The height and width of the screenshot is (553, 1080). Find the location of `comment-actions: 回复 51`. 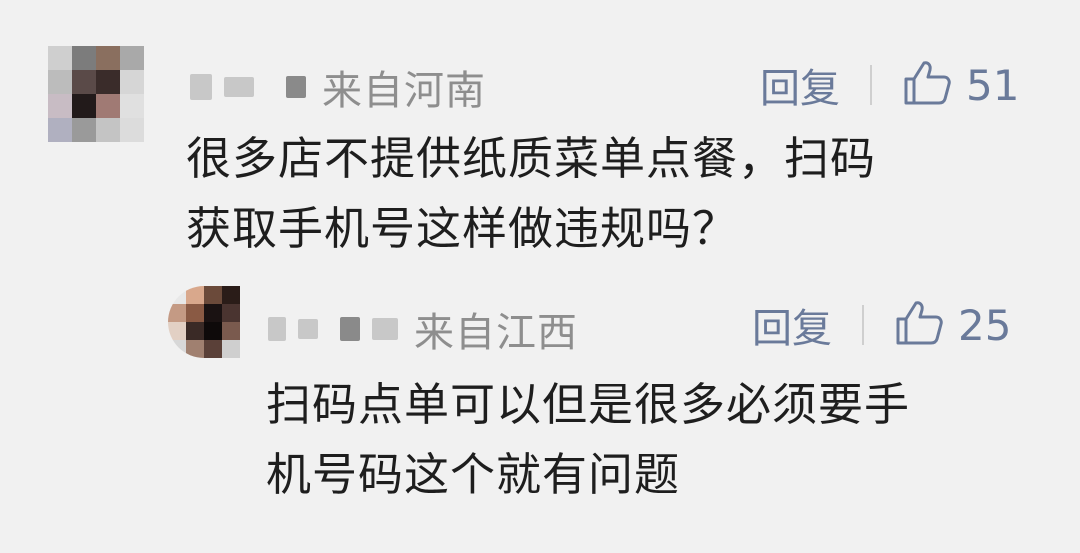

comment-actions: 回复 51 is located at coordinates (889, 85).